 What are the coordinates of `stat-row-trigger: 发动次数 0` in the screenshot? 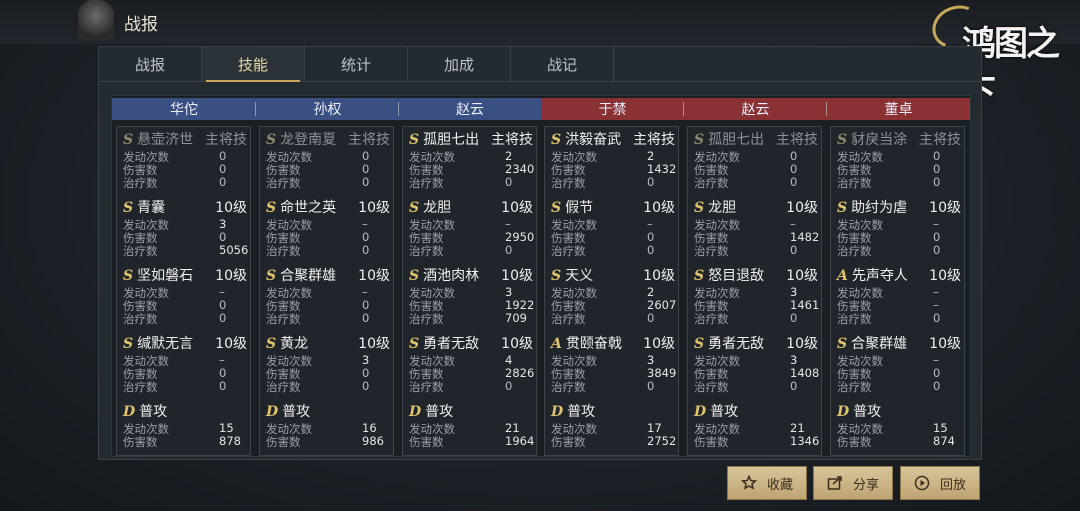 It's located at (328, 156).